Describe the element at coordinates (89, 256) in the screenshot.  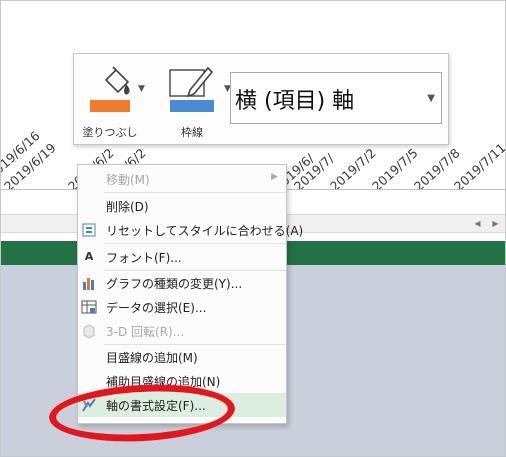
I see `font-a-icon: A` at that location.